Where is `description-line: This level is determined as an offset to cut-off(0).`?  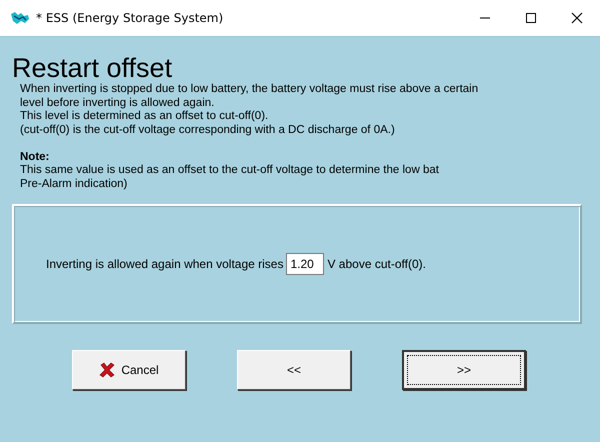 description-line: This level is determined as an offset to cut-off(0). is located at coordinates (144, 117).